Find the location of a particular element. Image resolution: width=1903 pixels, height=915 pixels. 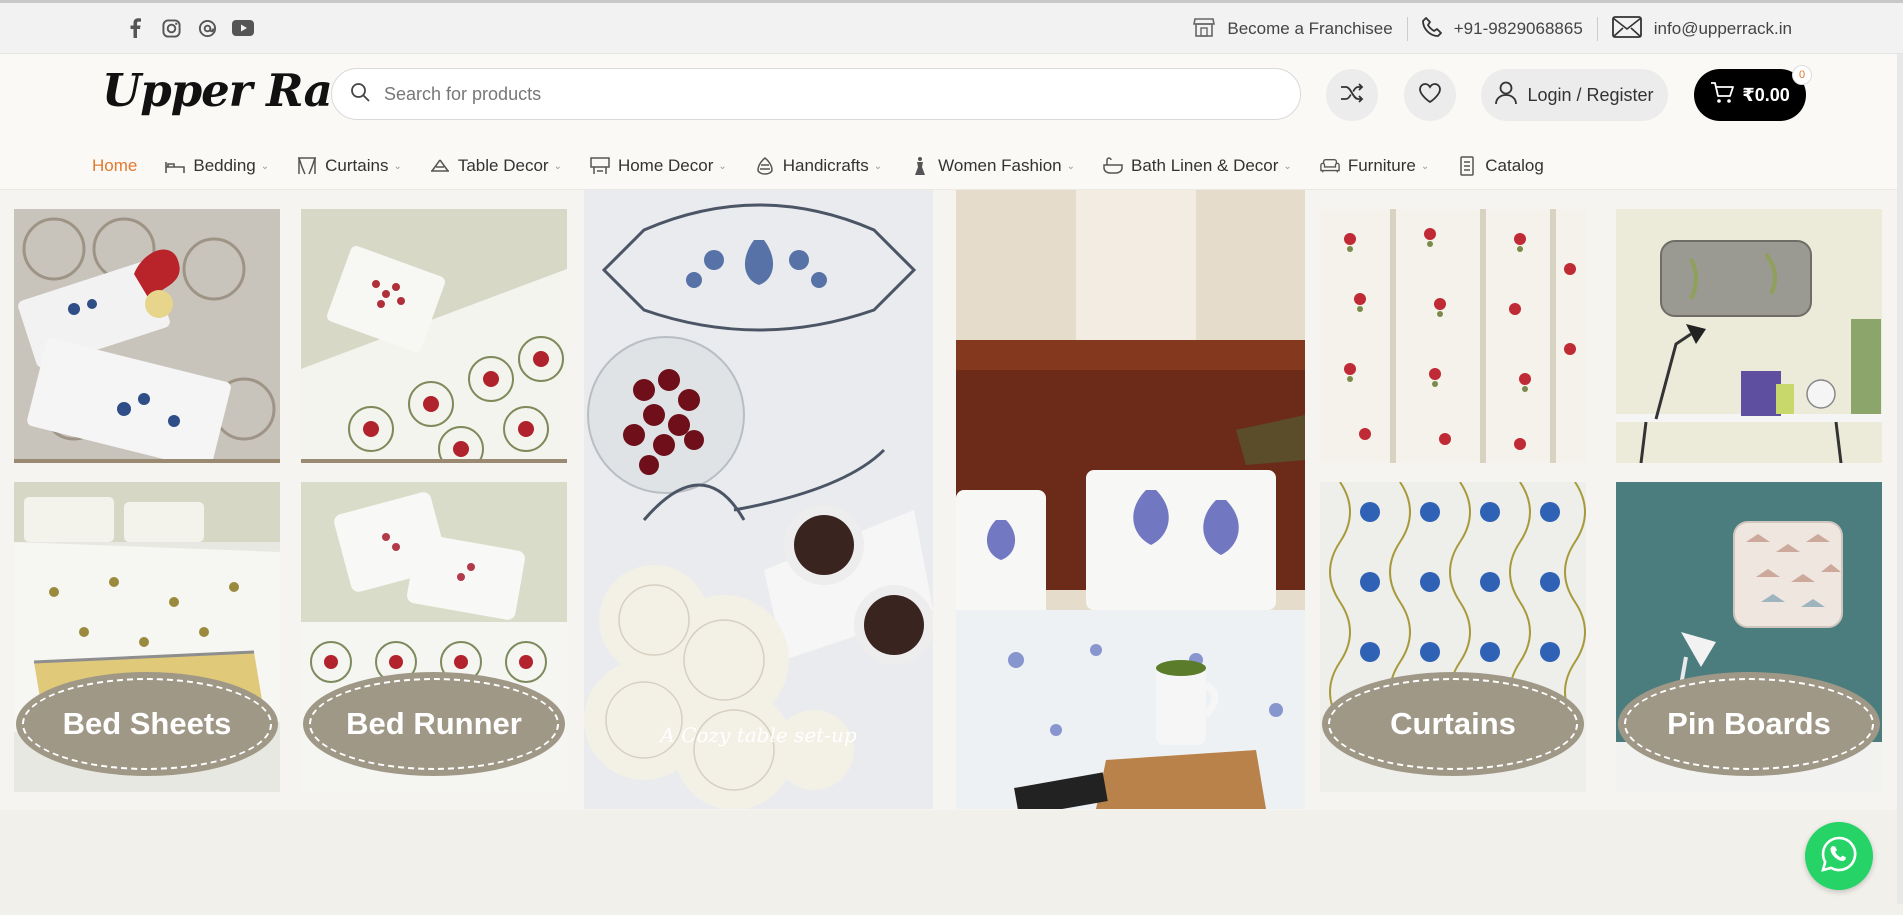

nav-home: Home is located at coordinates (114, 166).